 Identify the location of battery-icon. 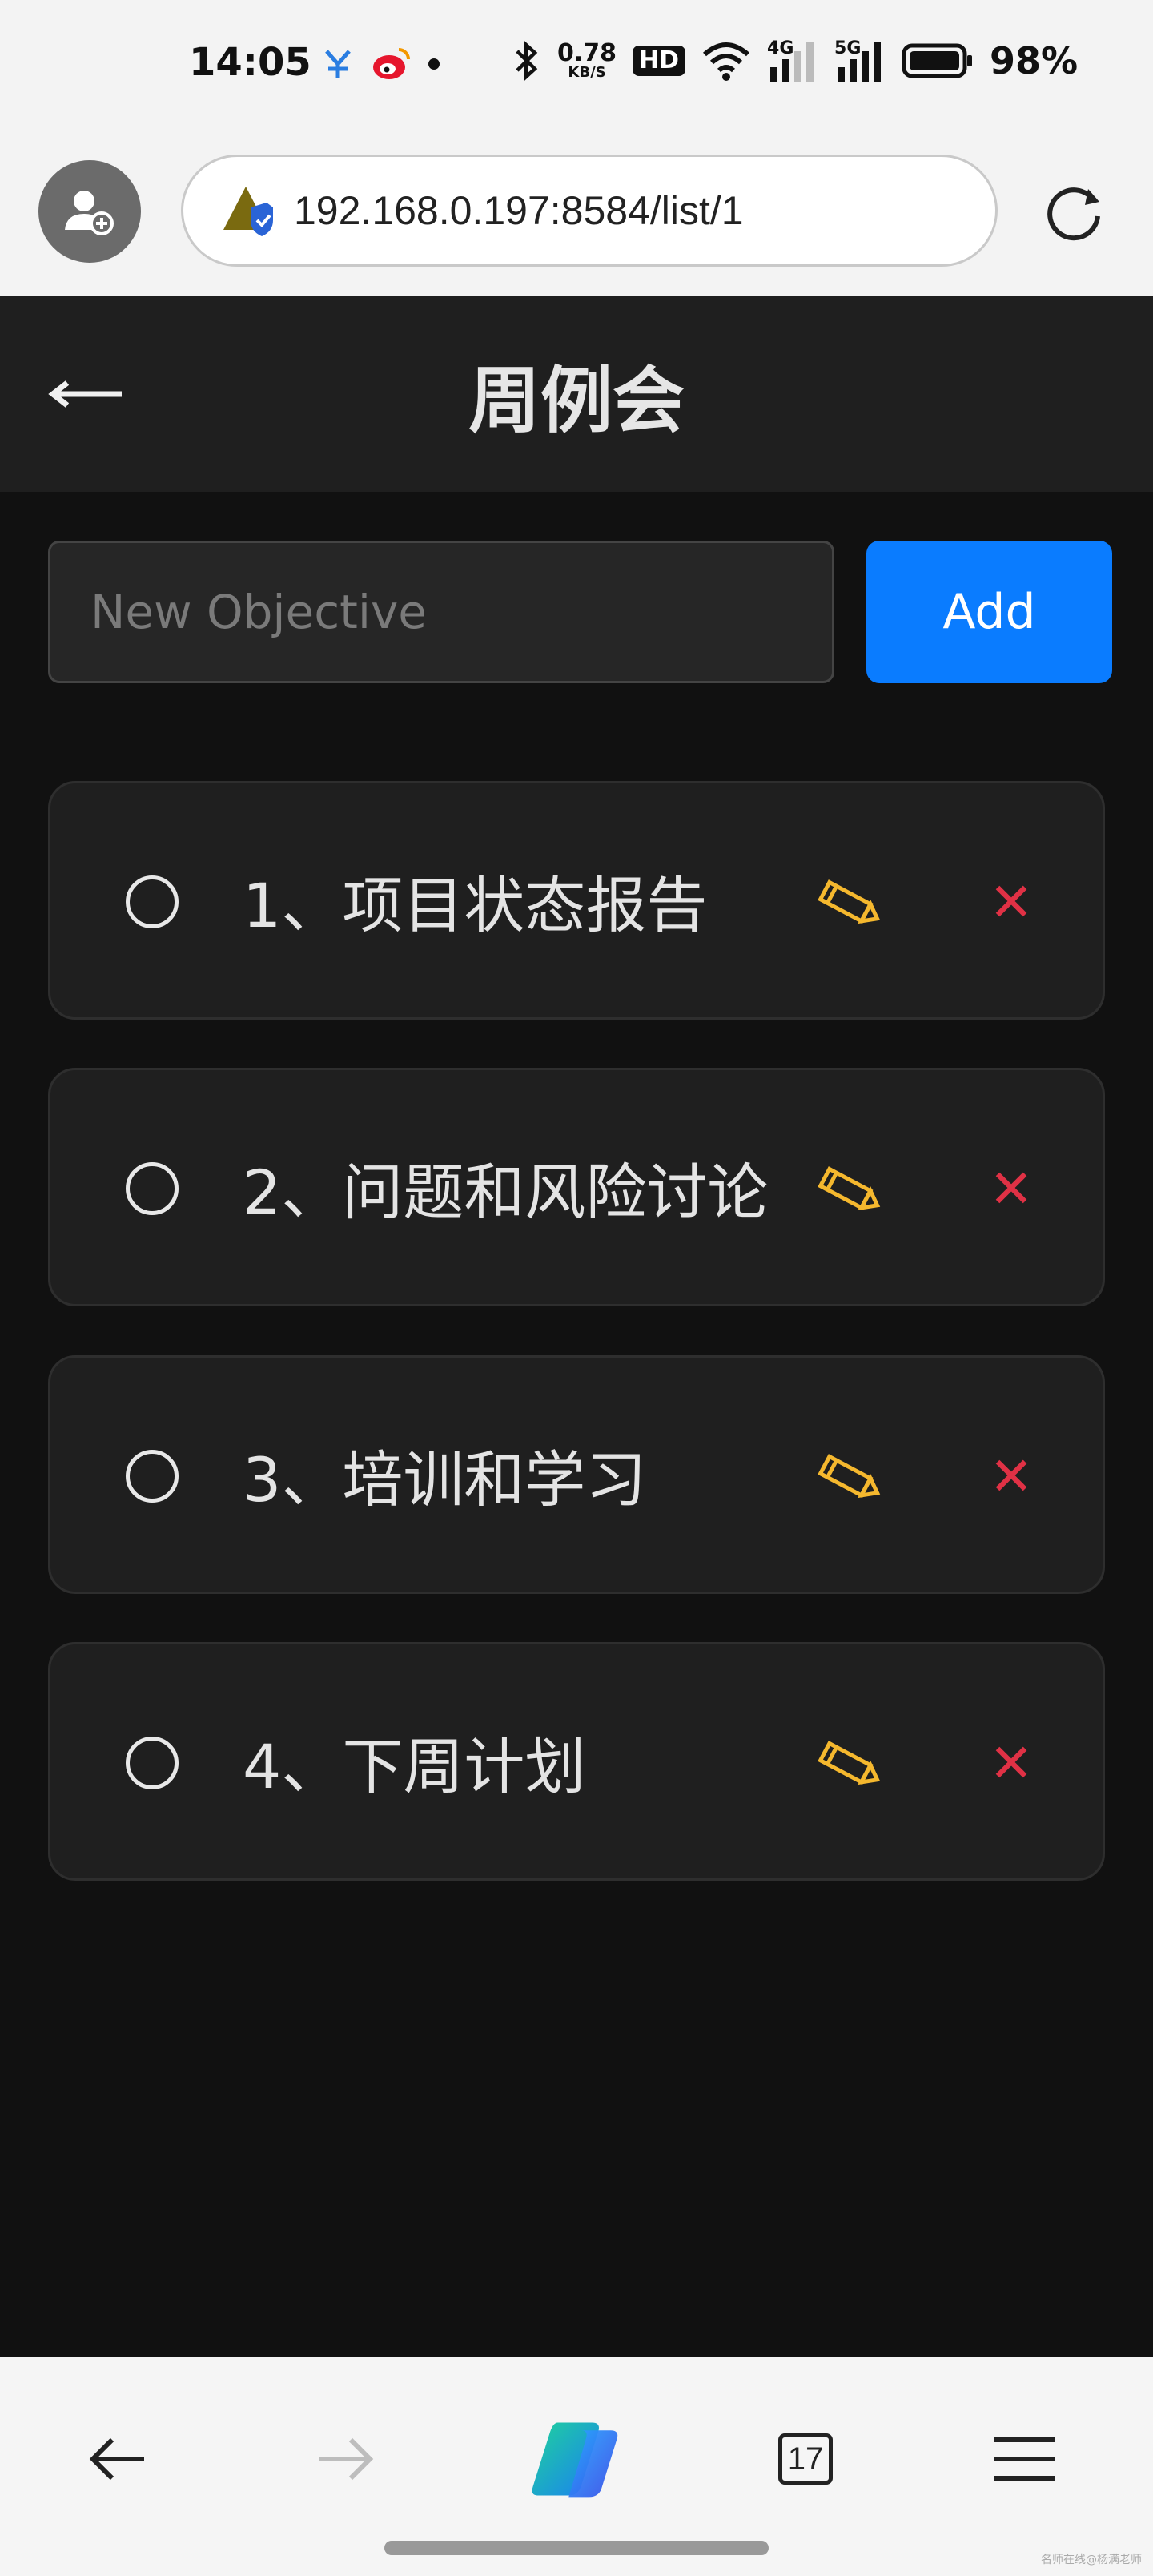
(938, 61).